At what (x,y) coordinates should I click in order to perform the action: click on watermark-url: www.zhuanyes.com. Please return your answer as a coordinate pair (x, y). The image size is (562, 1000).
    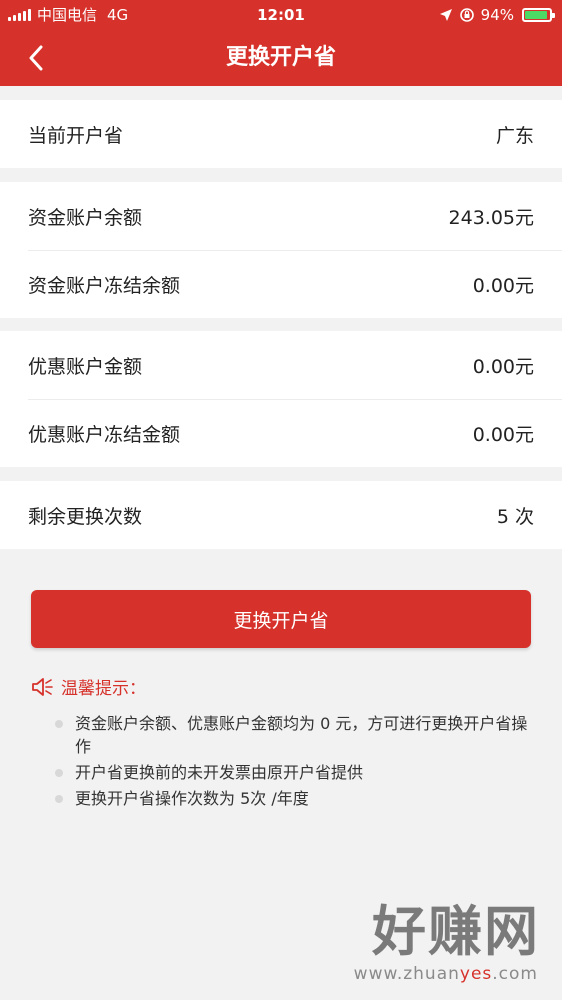
    Looking at the image, I should click on (445, 974).